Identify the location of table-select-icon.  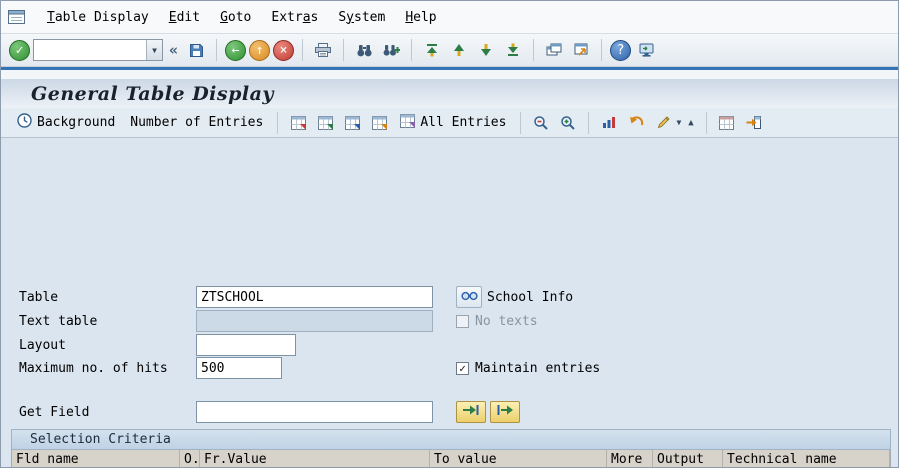
(298, 123).